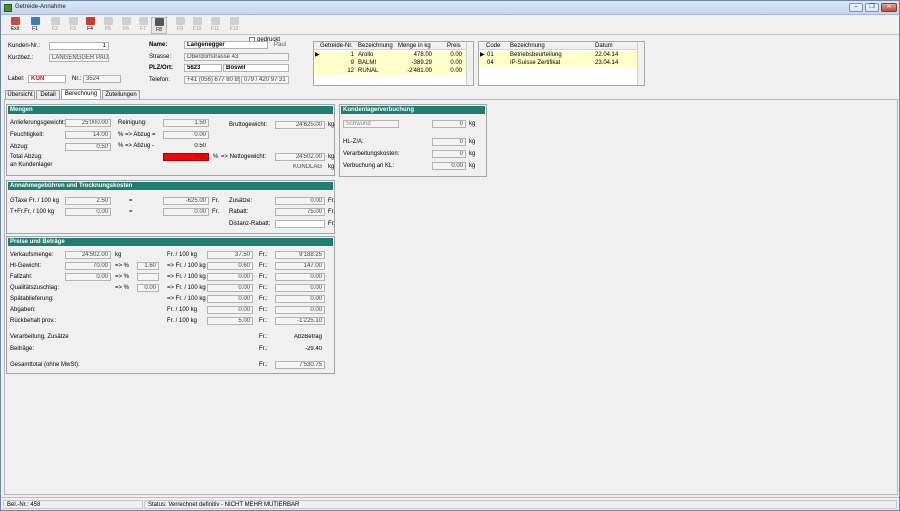 This screenshot has height=511, width=900. What do you see at coordinates (15, 25) in the screenshot?
I see `toolbar-button-exit: Exit` at bounding box center [15, 25].